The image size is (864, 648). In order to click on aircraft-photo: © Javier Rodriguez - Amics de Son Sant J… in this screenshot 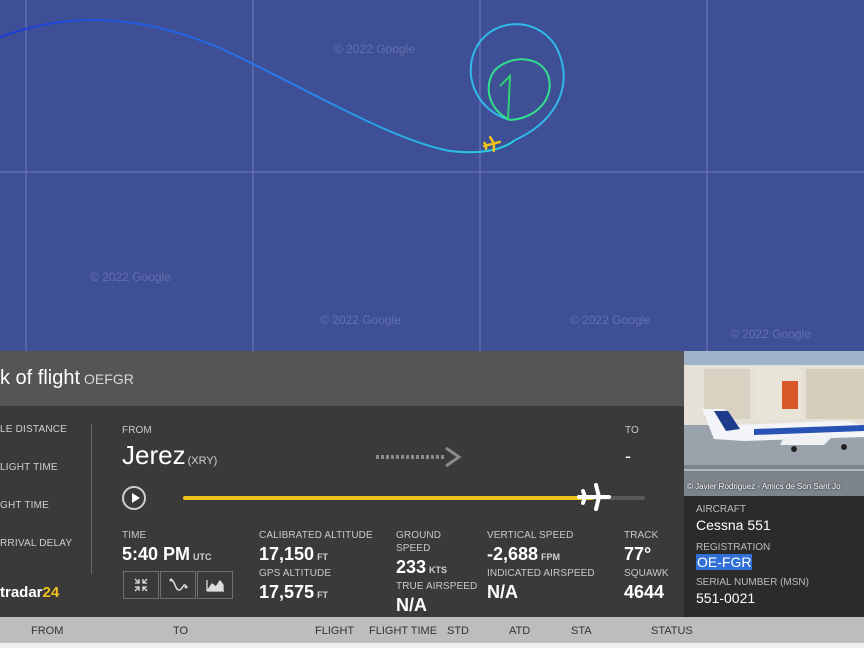, I will do `click(774, 423)`.